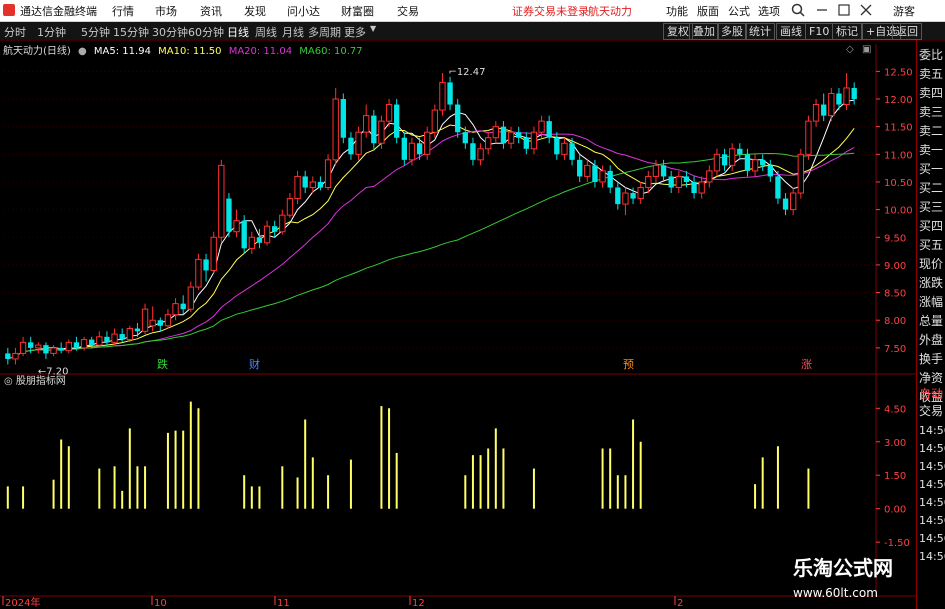  Describe the element at coordinates (760, 31) in the screenshot. I see `stats-button: 统计` at that location.